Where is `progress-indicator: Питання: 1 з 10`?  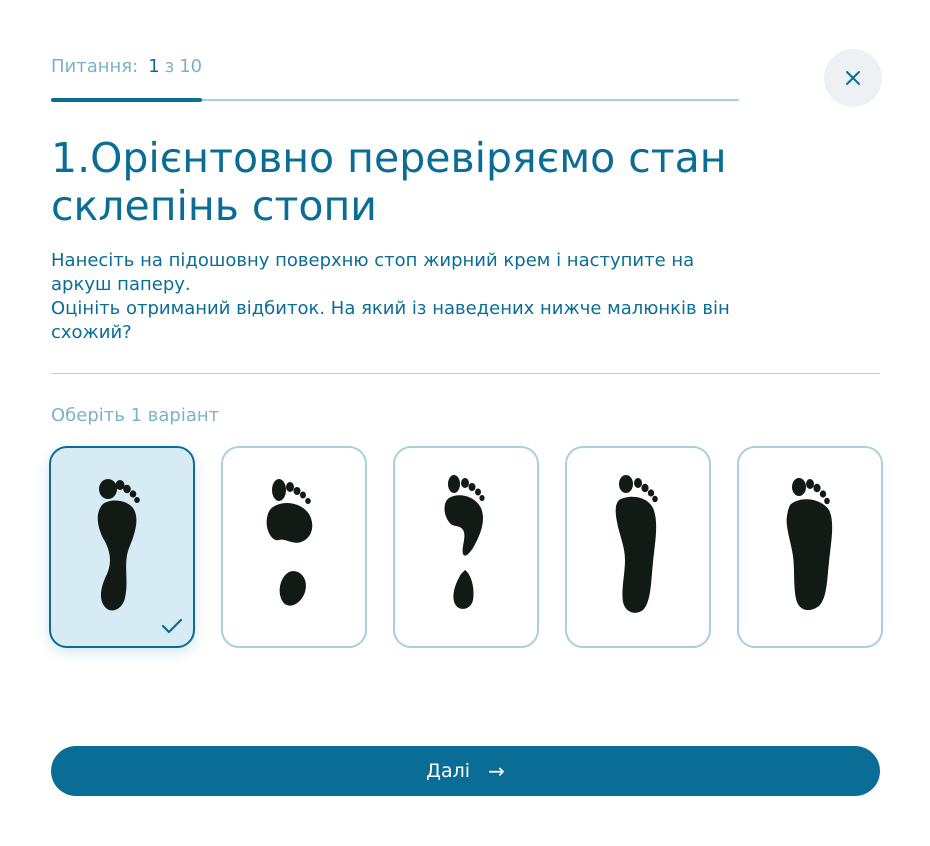 progress-indicator: Питання: 1 з 10 is located at coordinates (126, 66).